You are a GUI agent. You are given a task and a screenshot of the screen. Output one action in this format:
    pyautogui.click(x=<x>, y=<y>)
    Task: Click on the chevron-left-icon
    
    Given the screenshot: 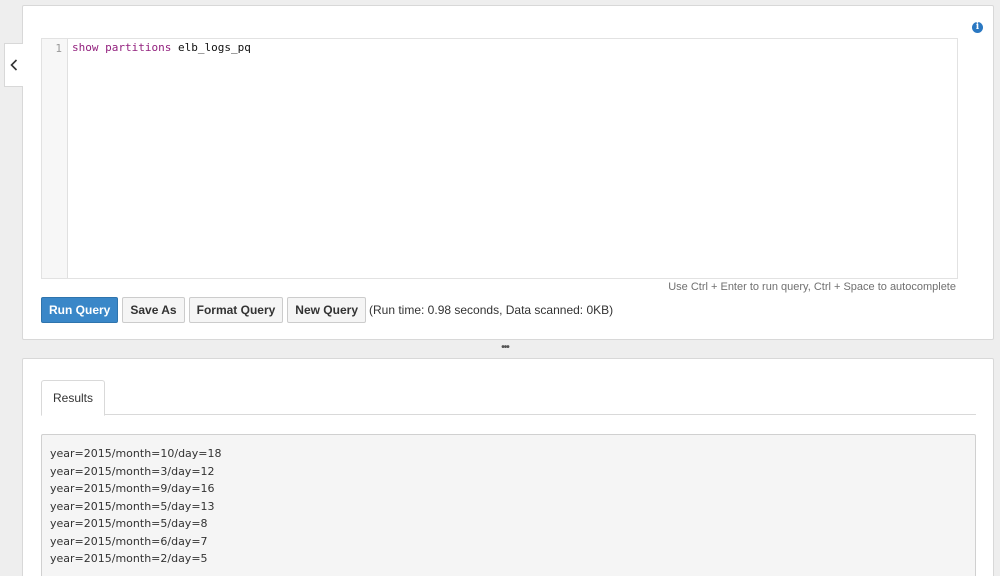 What is the action you would take?
    pyautogui.click(x=14, y=65)
    